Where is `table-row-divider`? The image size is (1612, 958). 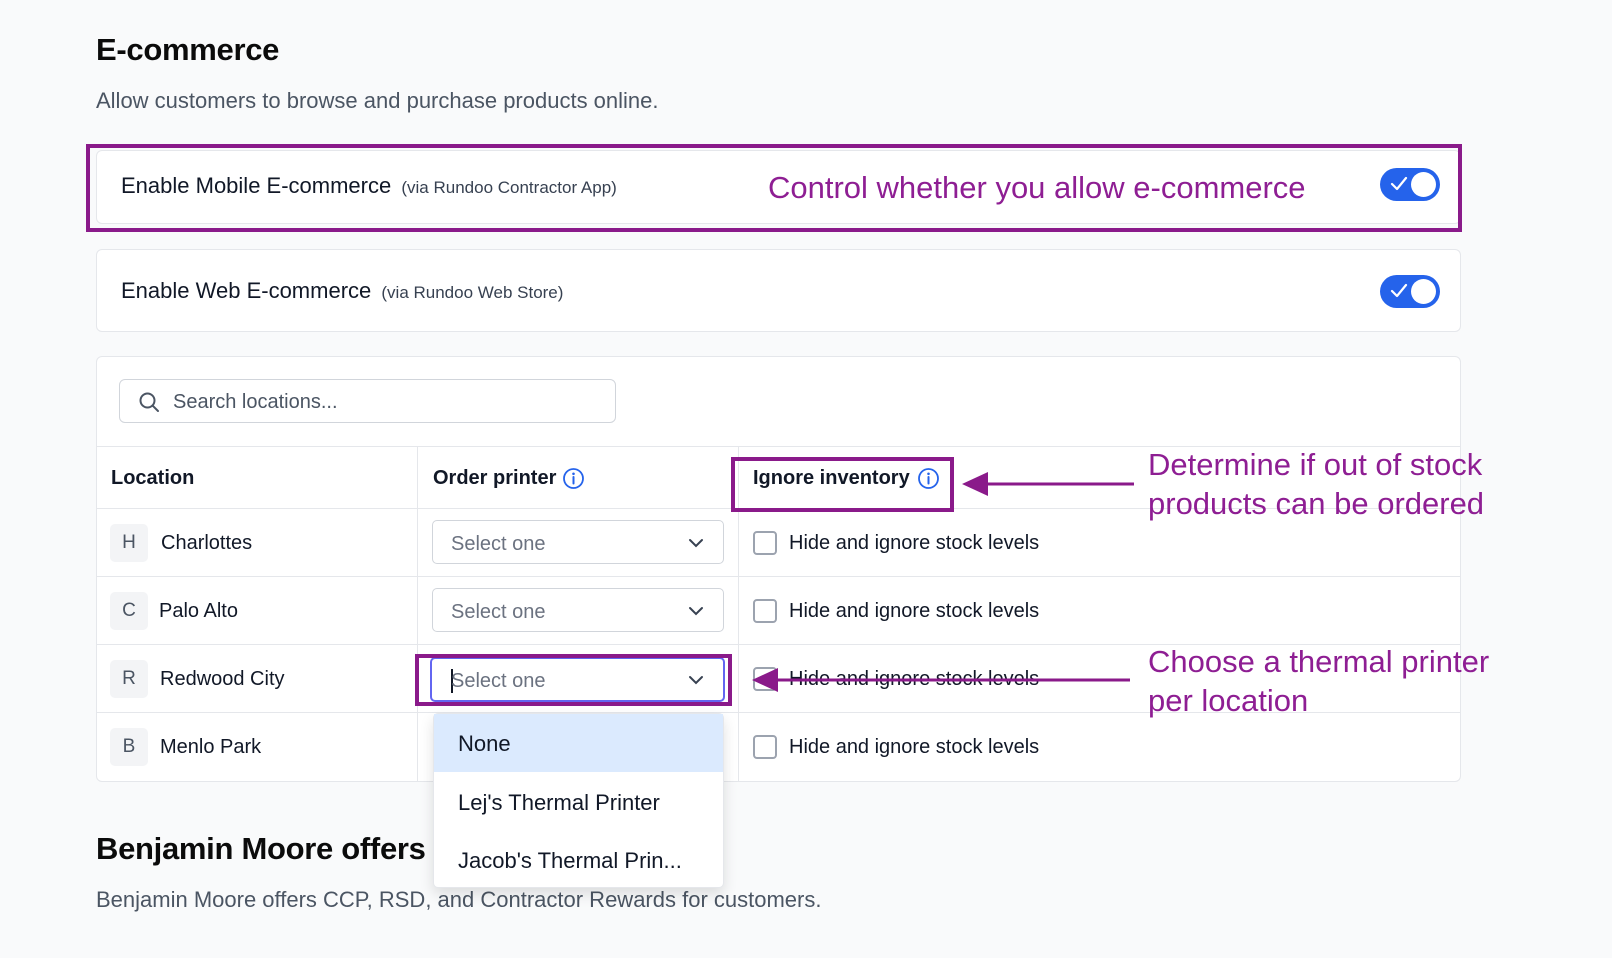
table-row-divider is located at coordinates (778, 576).